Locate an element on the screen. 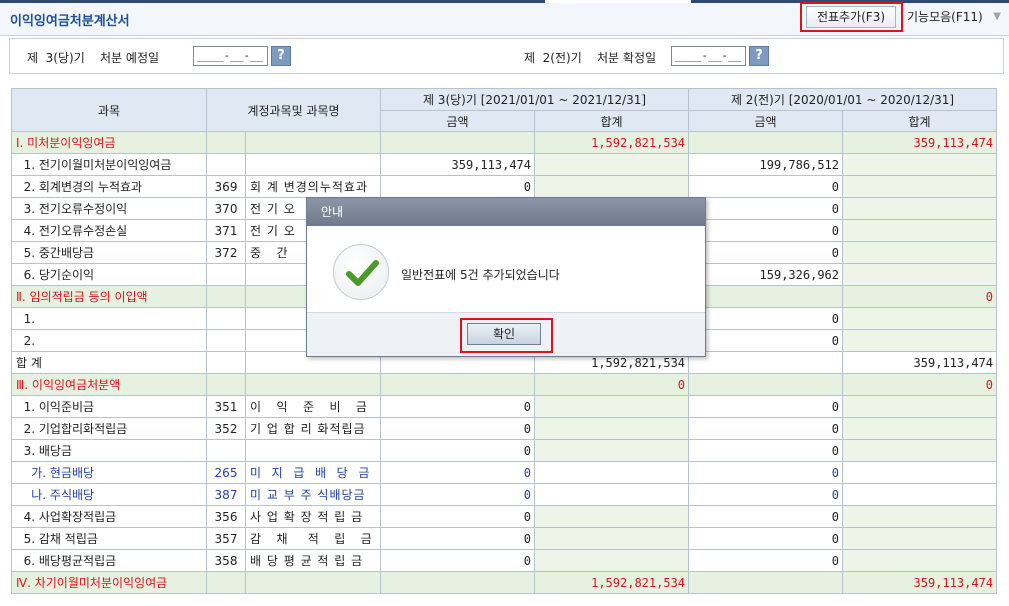 The width and height of the screenshot is (1009, 606). row-subject: Ⅱ. 임의적립금 등의 이입액 is located at coordinates (109, 296).